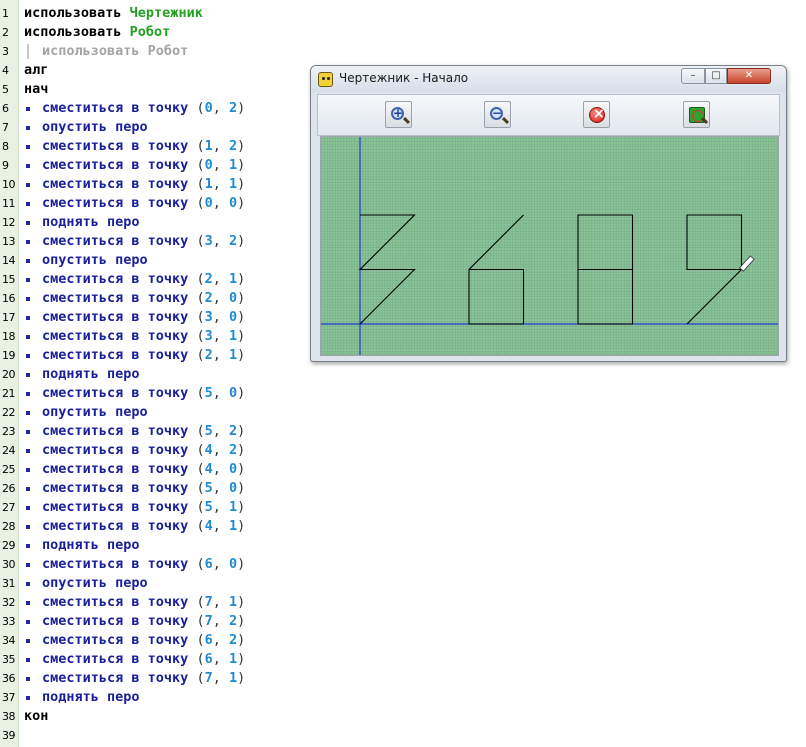 This screenshot has width=806, height=747. What do you see at coordinates (150, 469) in the screenshot?
I see `code-line: 25 сместиться в точку (4, 0)` at bounding box center [150, 469].